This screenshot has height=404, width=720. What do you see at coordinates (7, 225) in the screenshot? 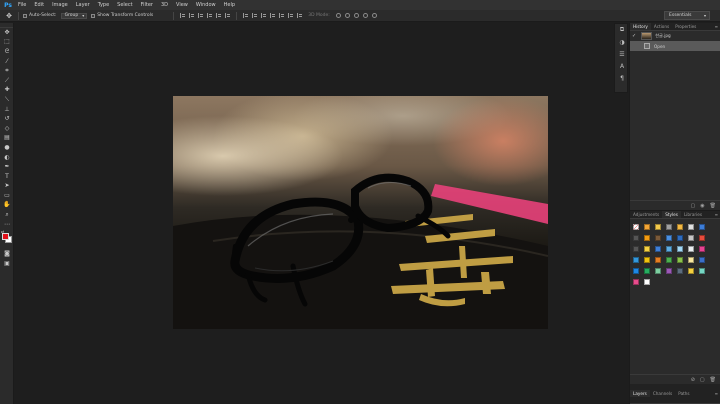
I see `more-tools-icon: ⋯` at bounding box center [7, 225].